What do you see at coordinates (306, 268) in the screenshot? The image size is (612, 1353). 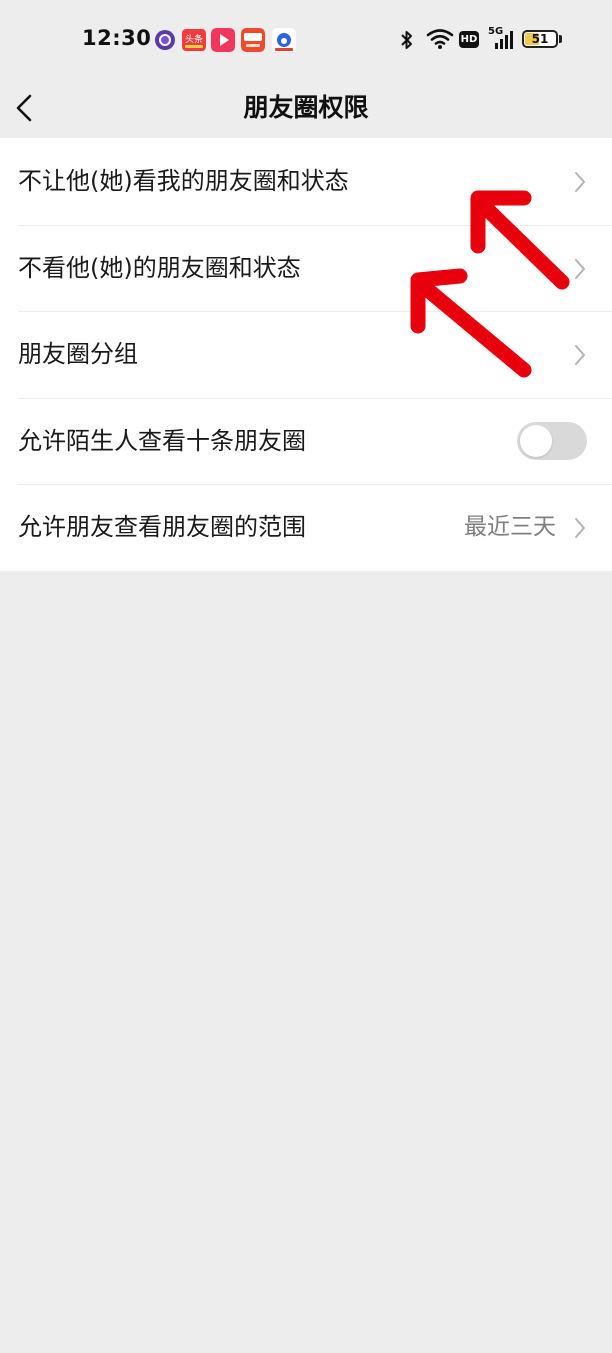 I see `setting-hide-their-moments: 不看他(她)的朋友圈和状态` at bounding box center [306, 268].